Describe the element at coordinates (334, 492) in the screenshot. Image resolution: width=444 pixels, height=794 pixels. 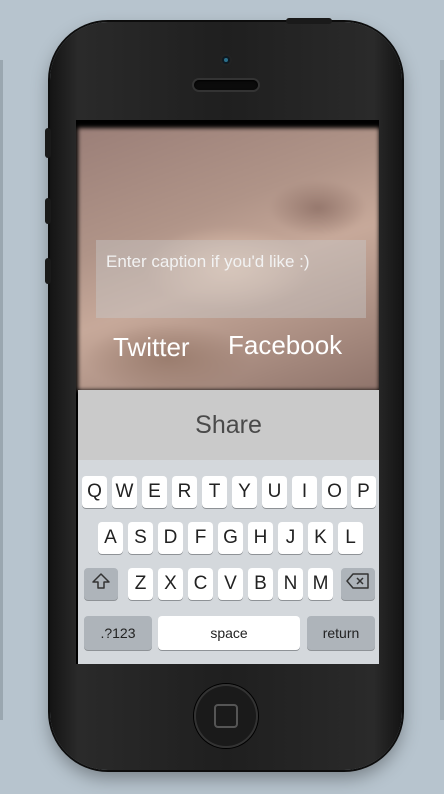
I see `key-o: O` at that location.